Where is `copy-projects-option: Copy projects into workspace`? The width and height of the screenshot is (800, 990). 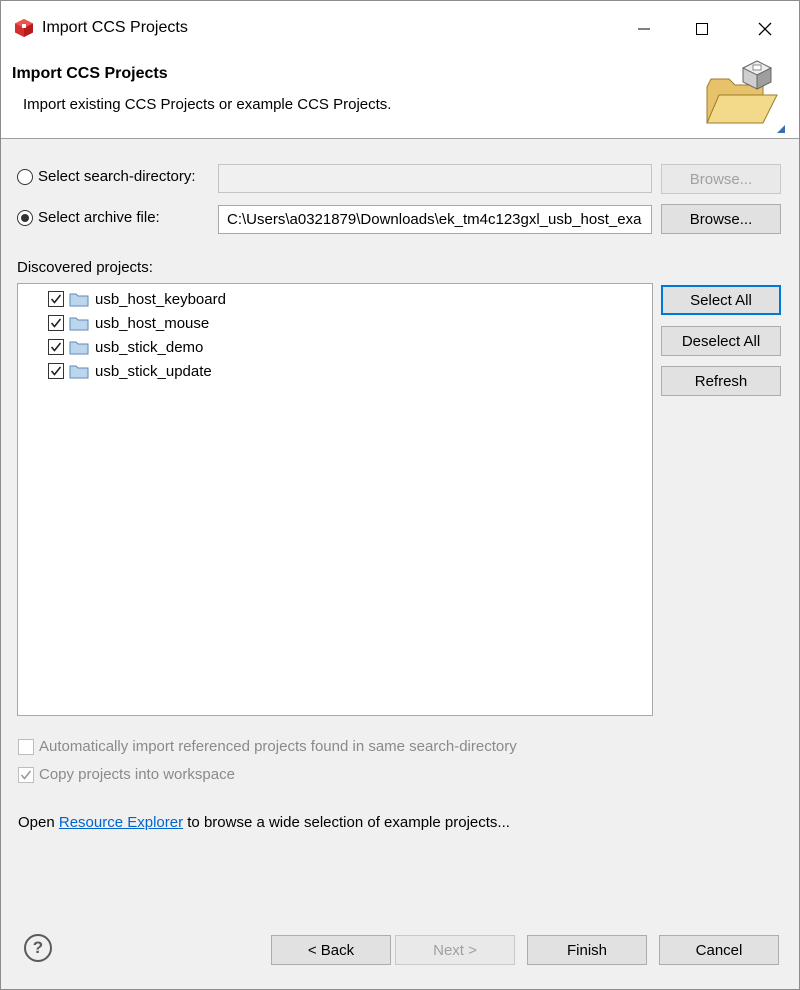
copy-projects-option: Copy projects into workspace is located at coordinates (126, 774).